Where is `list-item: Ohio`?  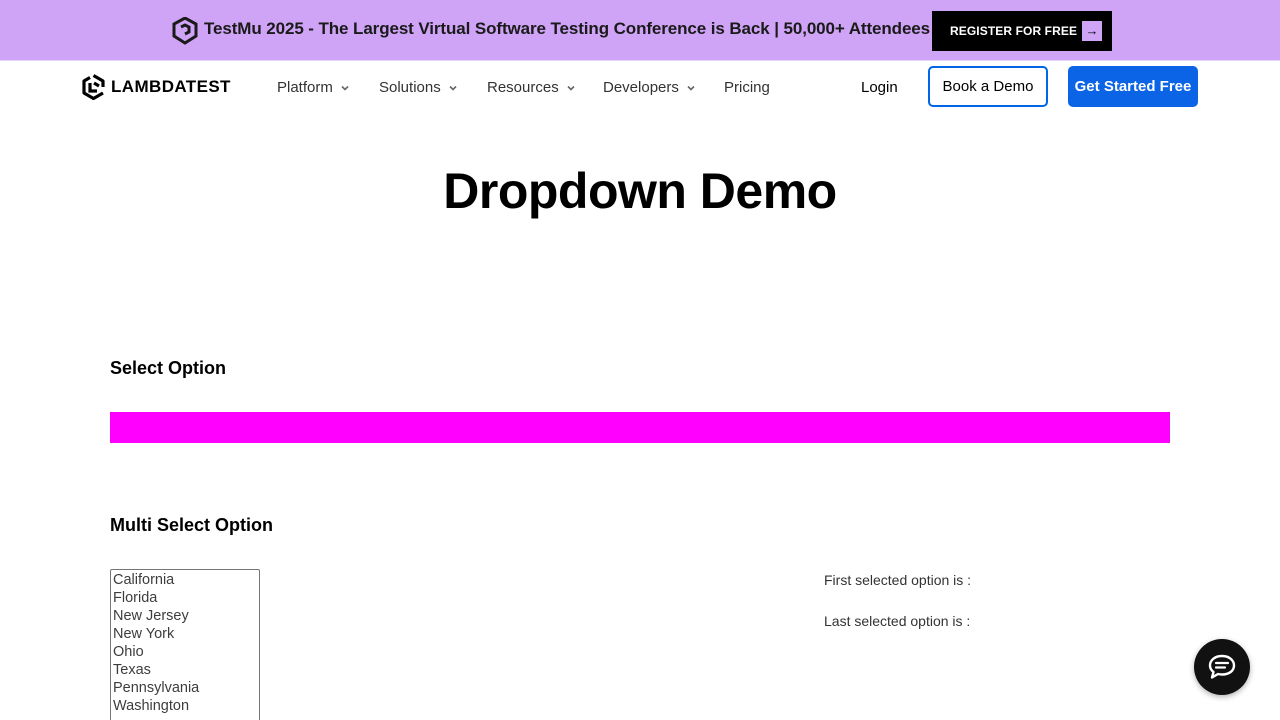
list-item: Ohio is located at coordinates (185, 652).